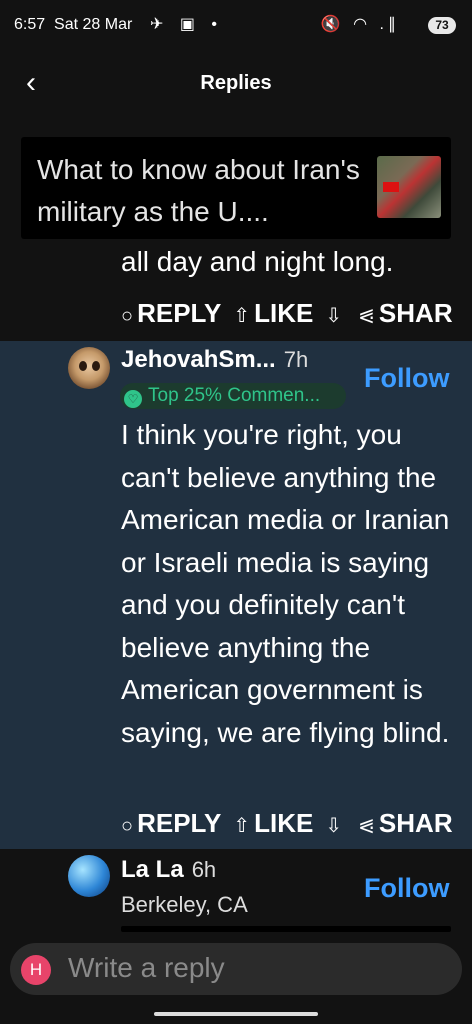 The width and height of the screenshot is (472, 1024). Describe the element at coordinates (391, 187) in the screenshot. I see `flag-icon` at that location.